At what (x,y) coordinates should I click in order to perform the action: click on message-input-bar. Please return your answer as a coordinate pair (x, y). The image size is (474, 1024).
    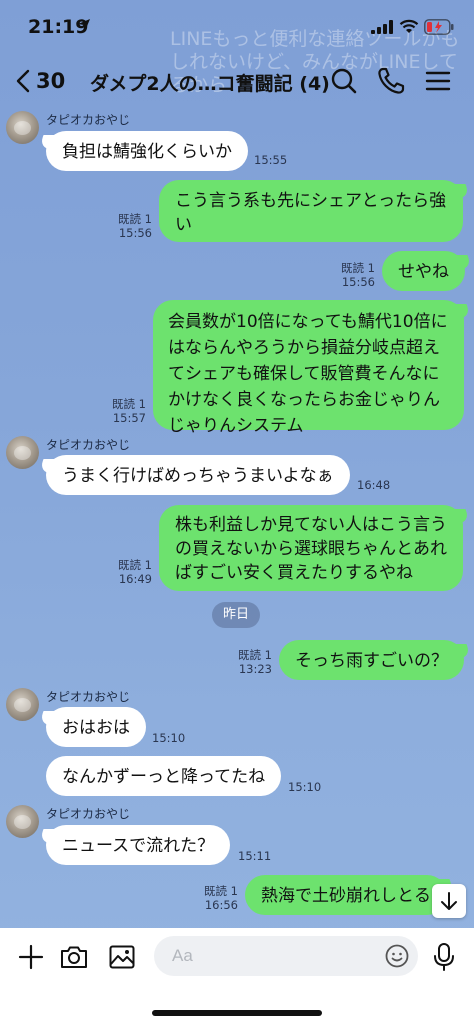
    Looking at the image, I should click on (237, 976).